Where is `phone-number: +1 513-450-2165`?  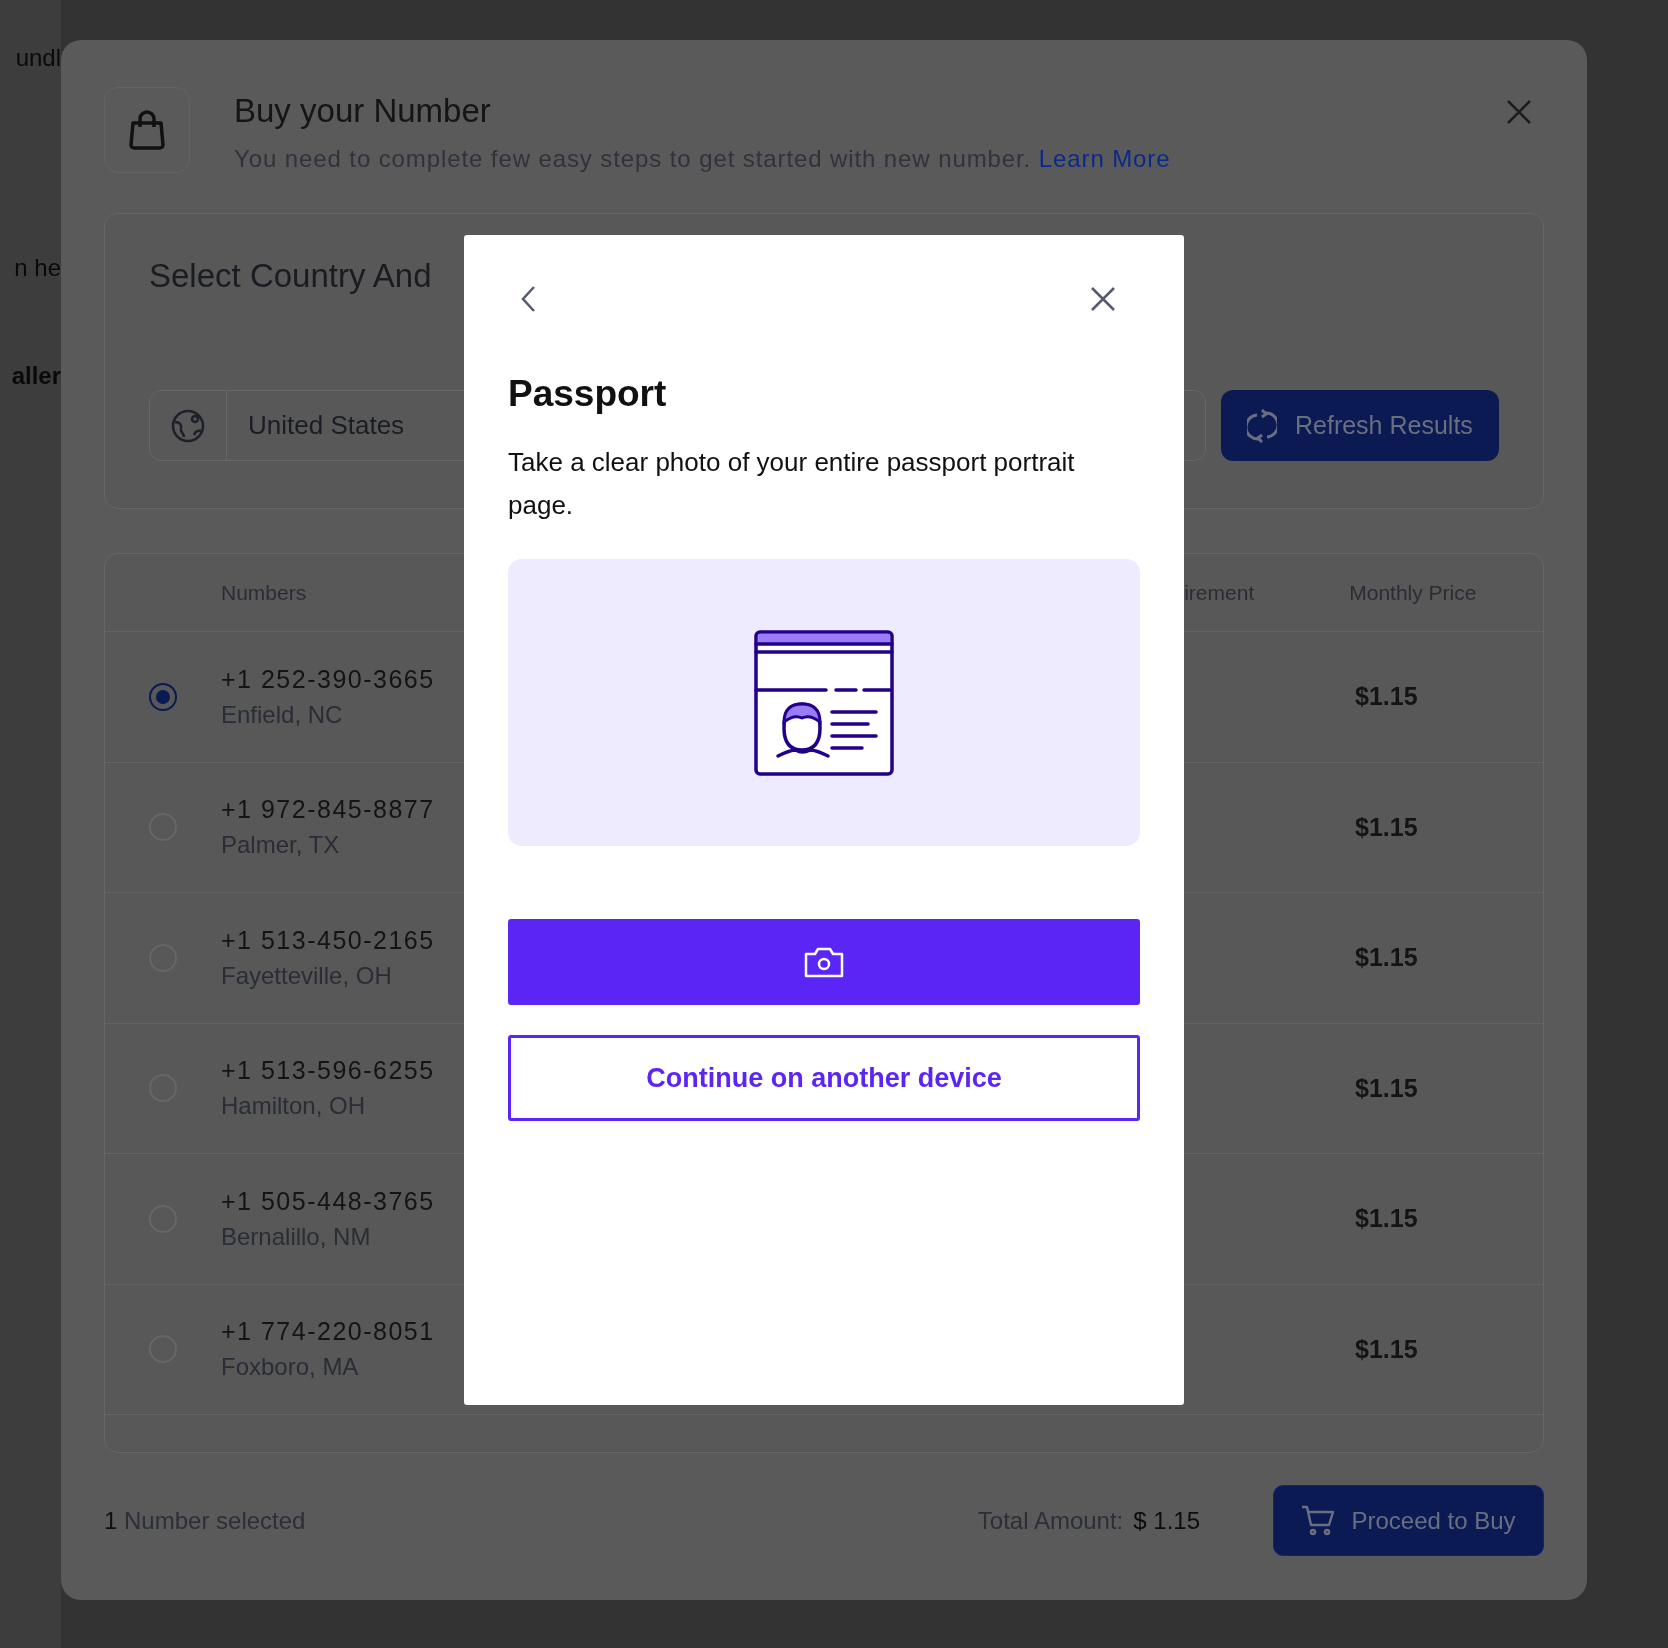
phone-number: +1 513-450-2165 is located at coordinates (328, 940).